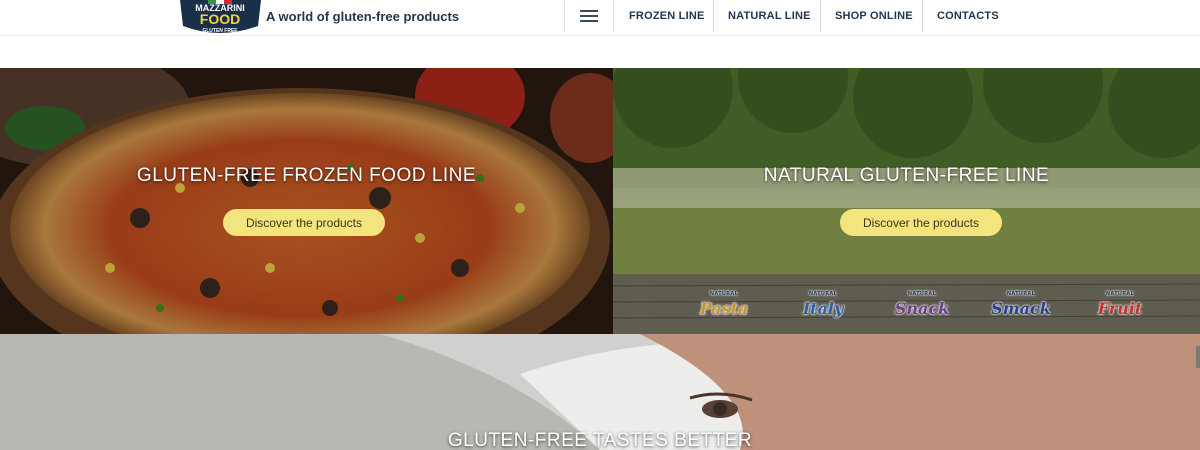 This screenshot has width=1200, height=450. I want to click on badge-word: Italy, so click(823, 308).